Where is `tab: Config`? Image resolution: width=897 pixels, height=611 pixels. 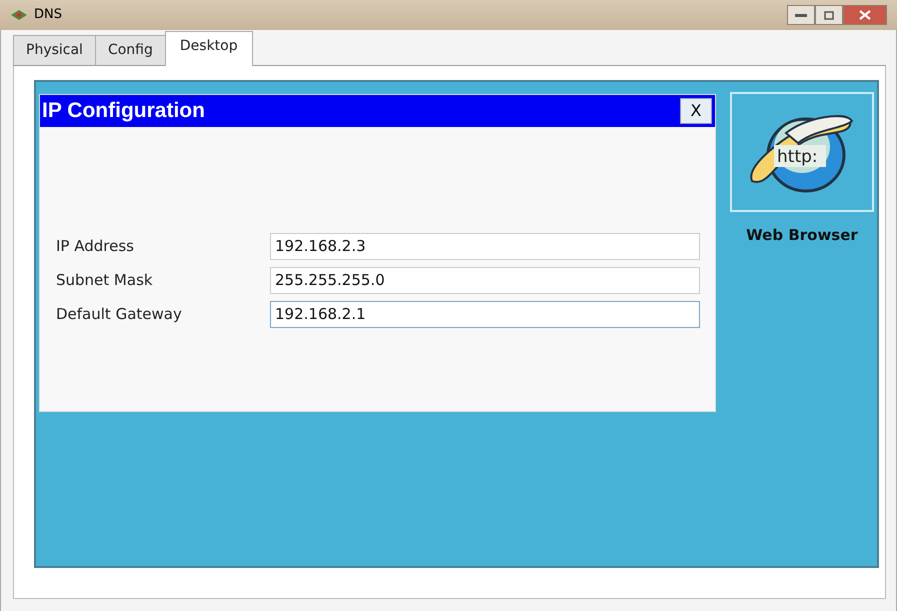
tab: Config is located at coordinates (130, 50).